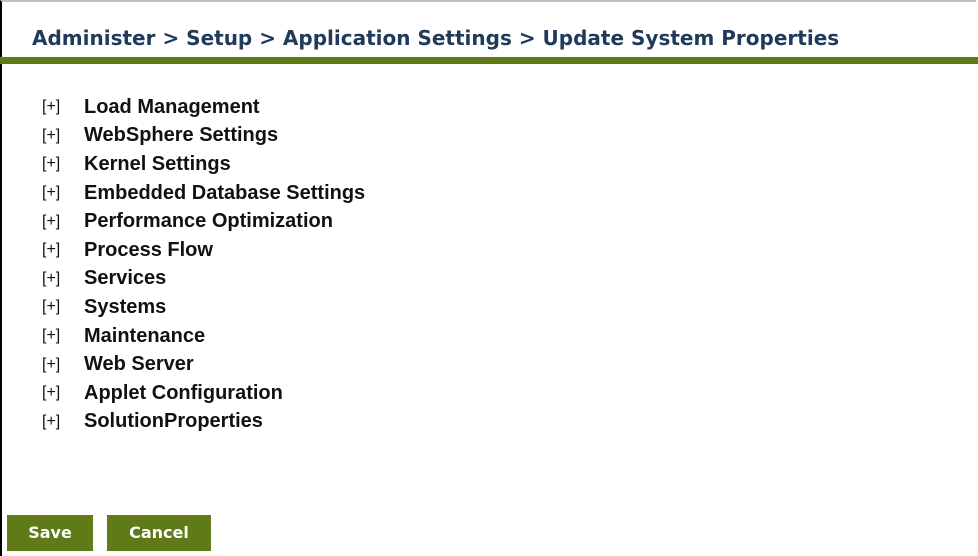 Image resolution: width=978 pixels, height=556 pixels. What do you see at coordinates (148, 250) in the screenshot?
I see `tree-item-label: Process Flow` at bounding box center [148, 250].